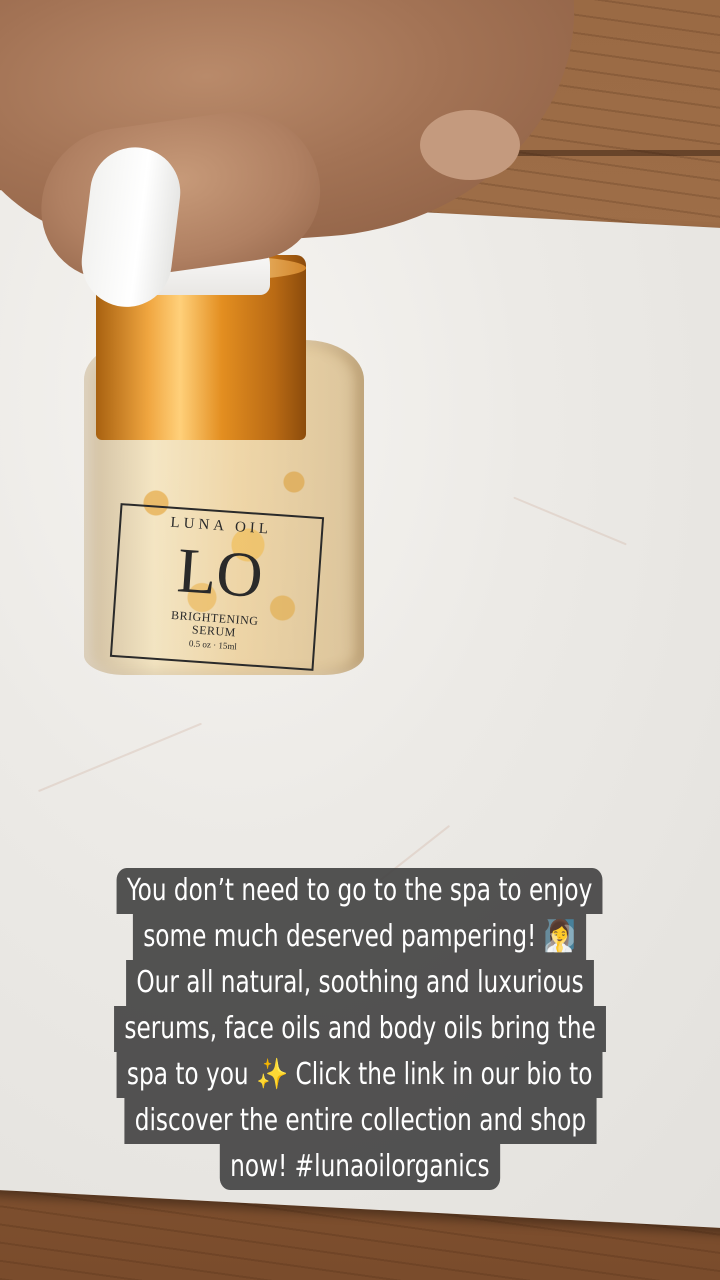 The image size is (720, 1280). Describe the element at coordinates (470, 145) in the screenshot. I see `knuckle` at that location.